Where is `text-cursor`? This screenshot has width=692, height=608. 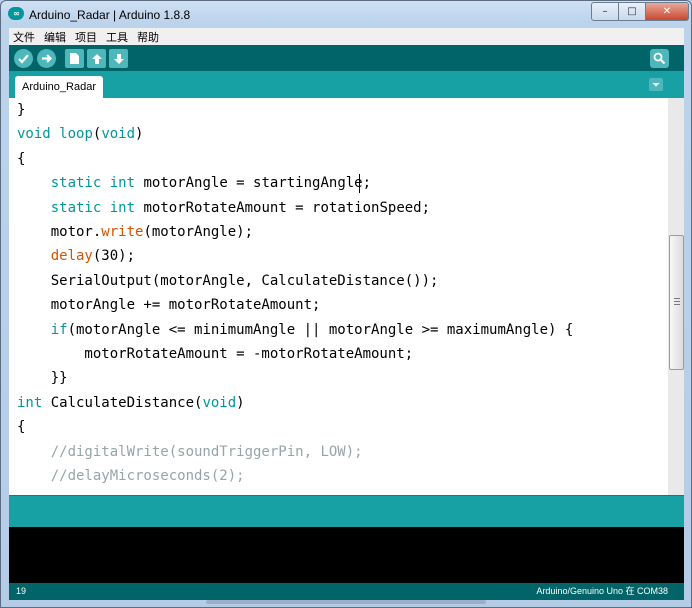
text-cursor is located at coordinates (359, 183).